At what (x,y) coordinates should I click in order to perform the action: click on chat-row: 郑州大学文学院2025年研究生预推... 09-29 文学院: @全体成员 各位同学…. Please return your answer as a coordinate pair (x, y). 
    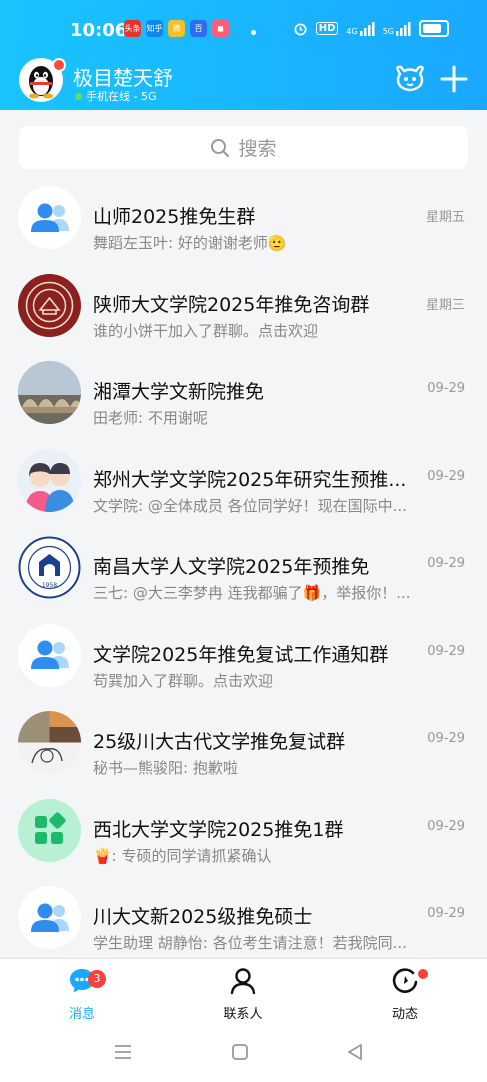
    Looking at the image, I should click on (243, 477).